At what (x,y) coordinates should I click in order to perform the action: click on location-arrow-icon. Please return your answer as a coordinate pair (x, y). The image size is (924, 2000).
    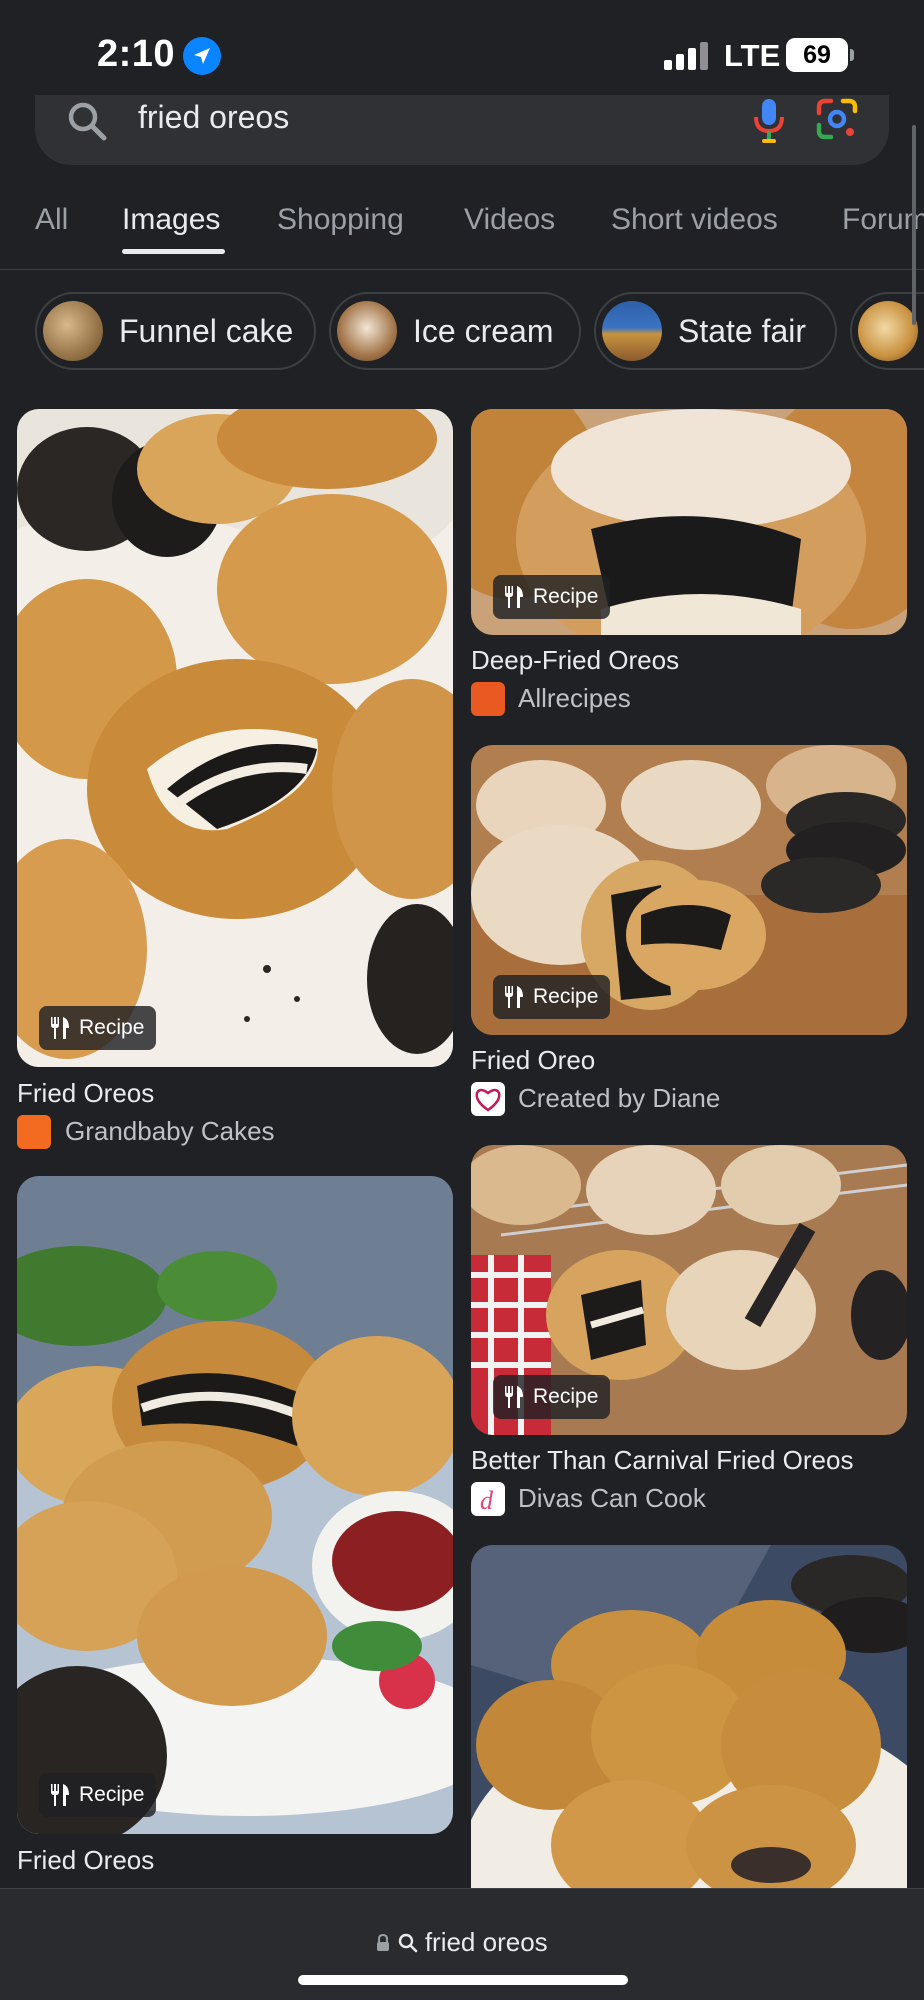
    Looking at the image, I should click on (202, 56).